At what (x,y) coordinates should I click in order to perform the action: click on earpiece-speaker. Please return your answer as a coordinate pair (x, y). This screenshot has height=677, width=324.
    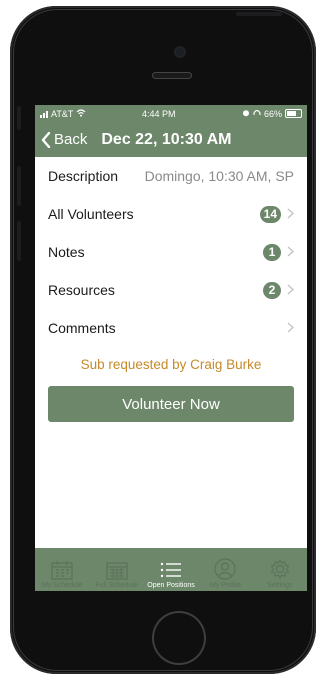
    Looking at the image, I should click on (172, 75).